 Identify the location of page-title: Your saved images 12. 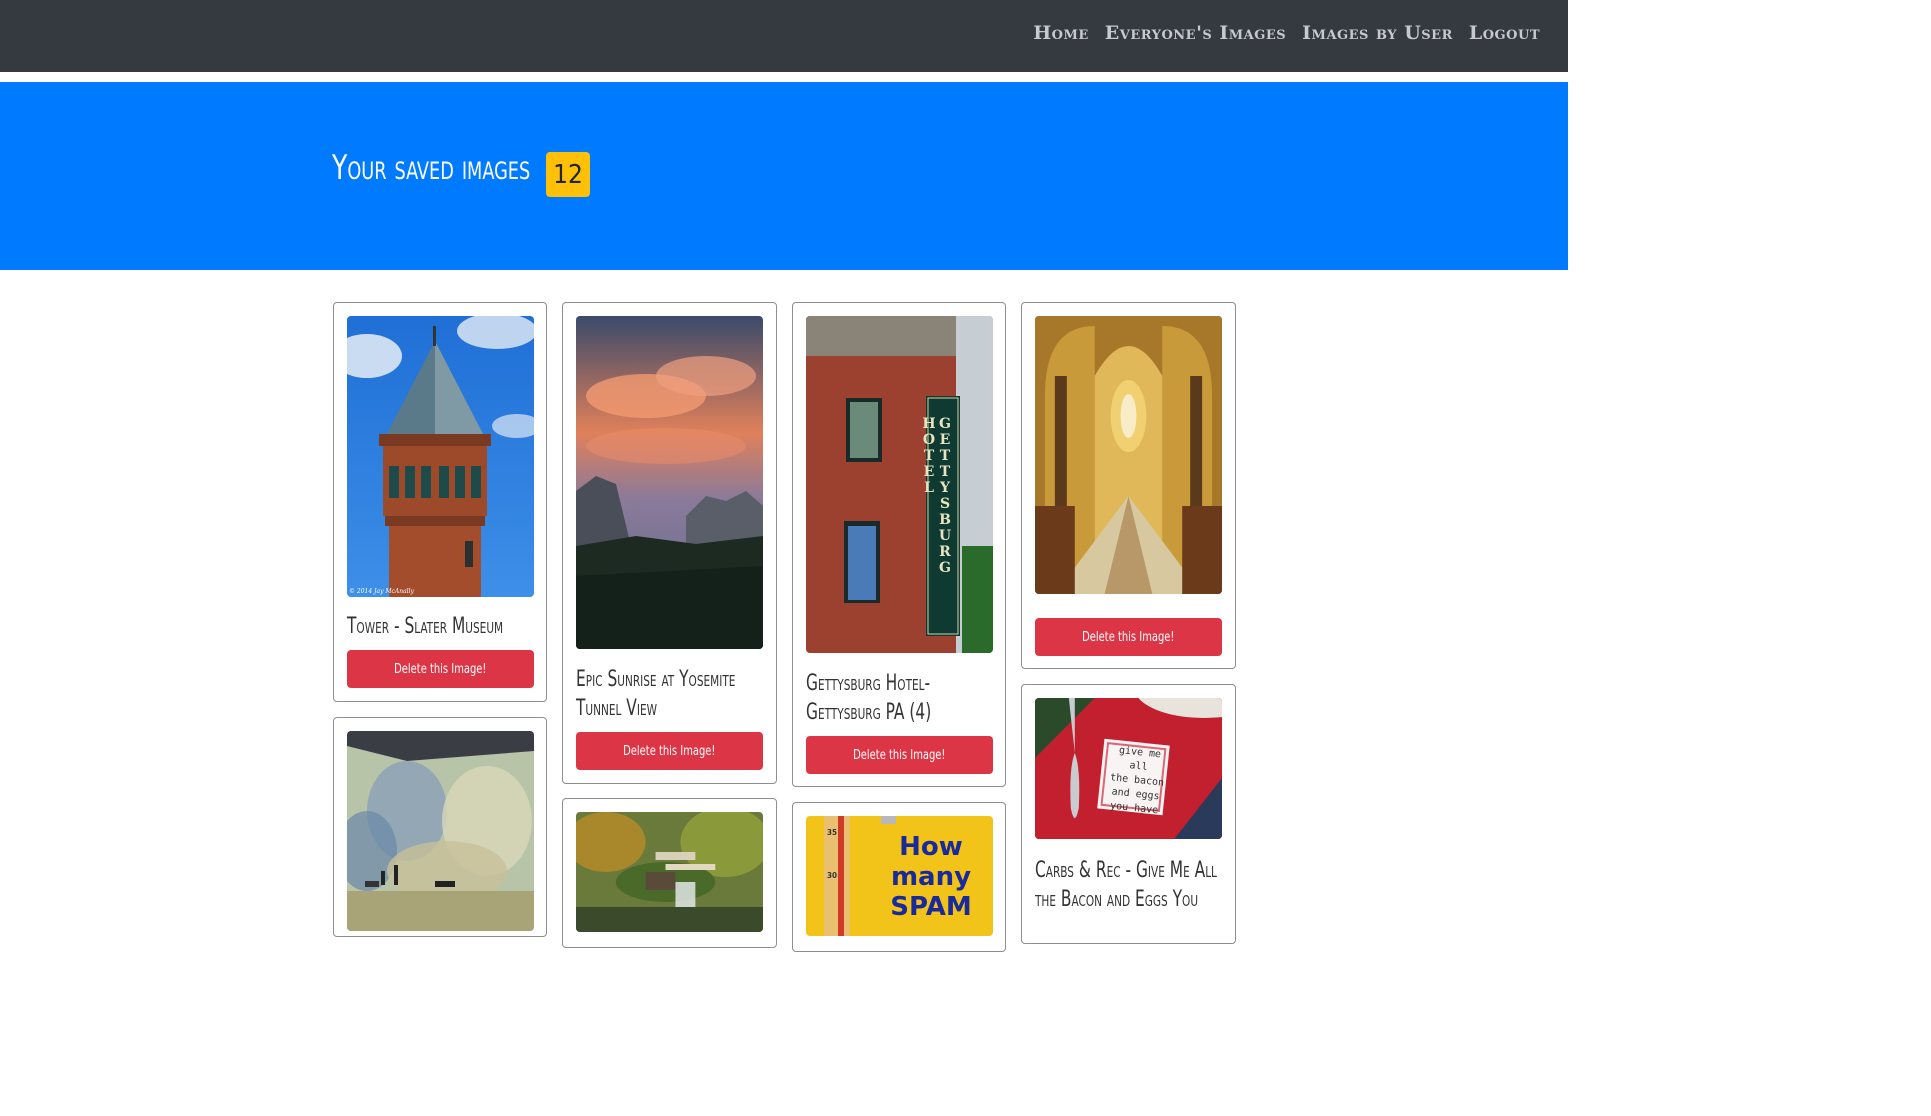
(461, 172).